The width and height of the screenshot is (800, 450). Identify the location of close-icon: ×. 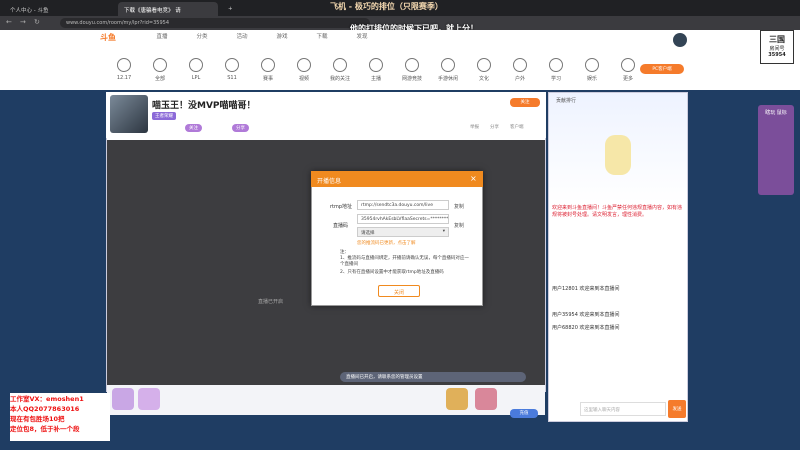
(473, 178).